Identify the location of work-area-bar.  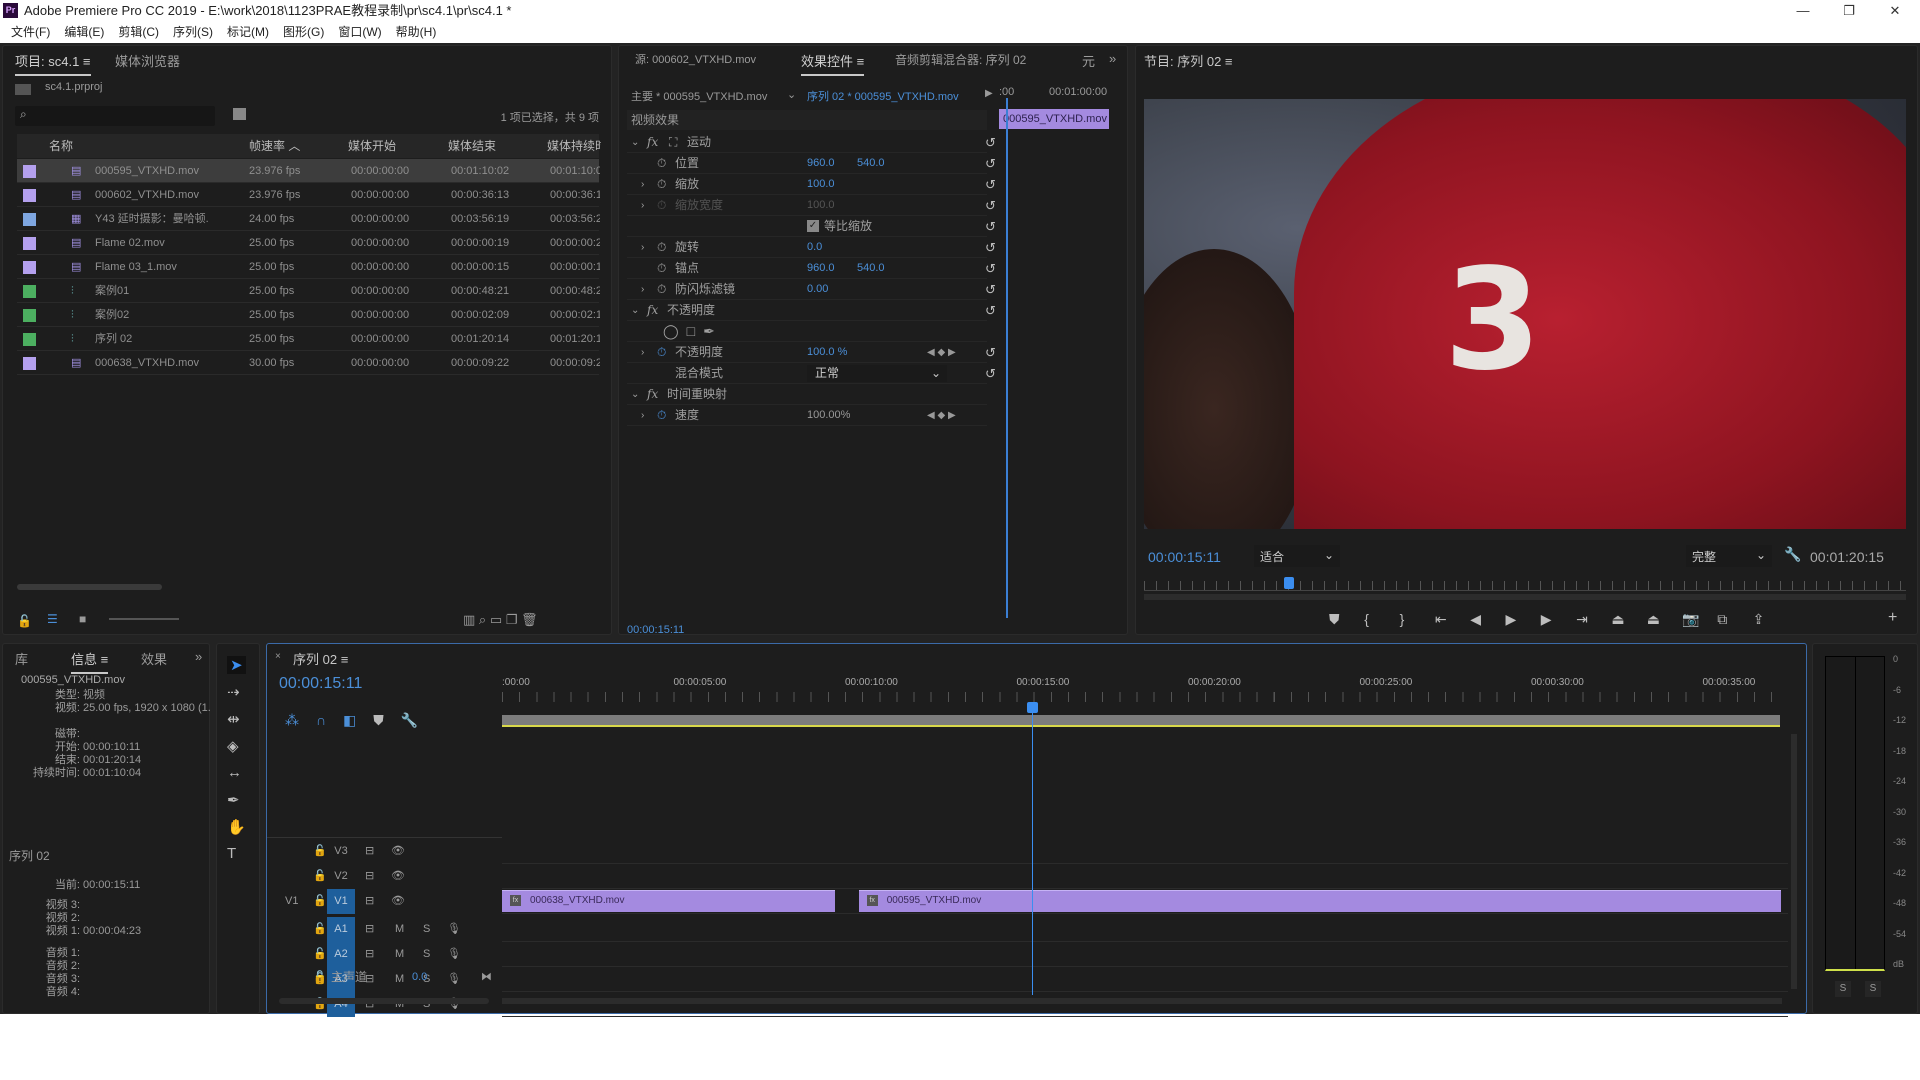
(1141, 721).